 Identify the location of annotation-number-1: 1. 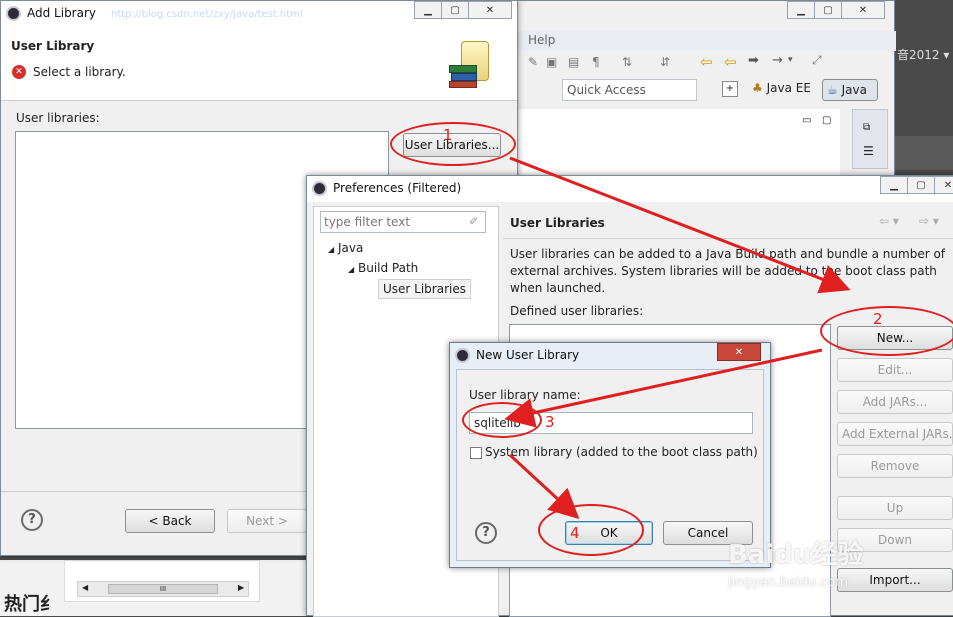
(448, 135).